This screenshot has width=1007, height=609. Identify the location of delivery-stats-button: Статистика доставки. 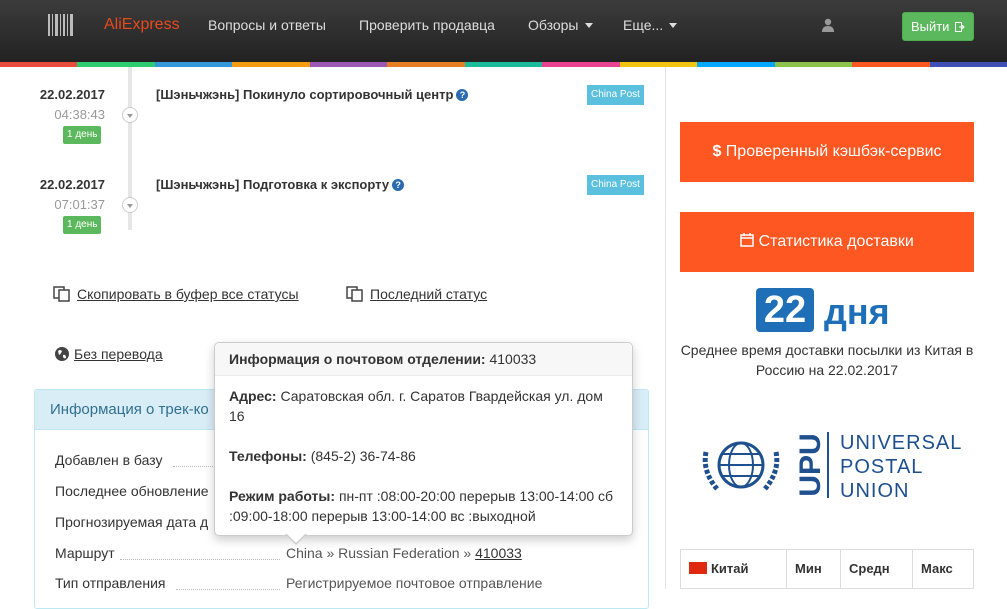
(827, 242).